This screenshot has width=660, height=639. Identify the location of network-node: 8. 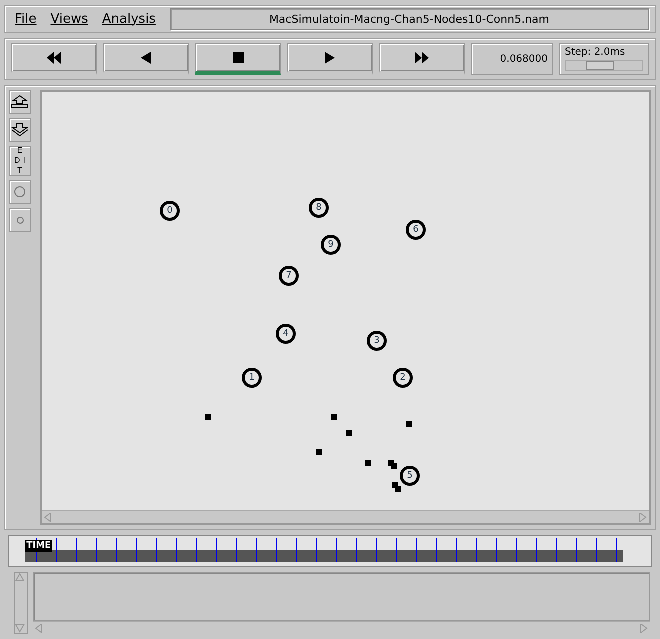
(319, 208).